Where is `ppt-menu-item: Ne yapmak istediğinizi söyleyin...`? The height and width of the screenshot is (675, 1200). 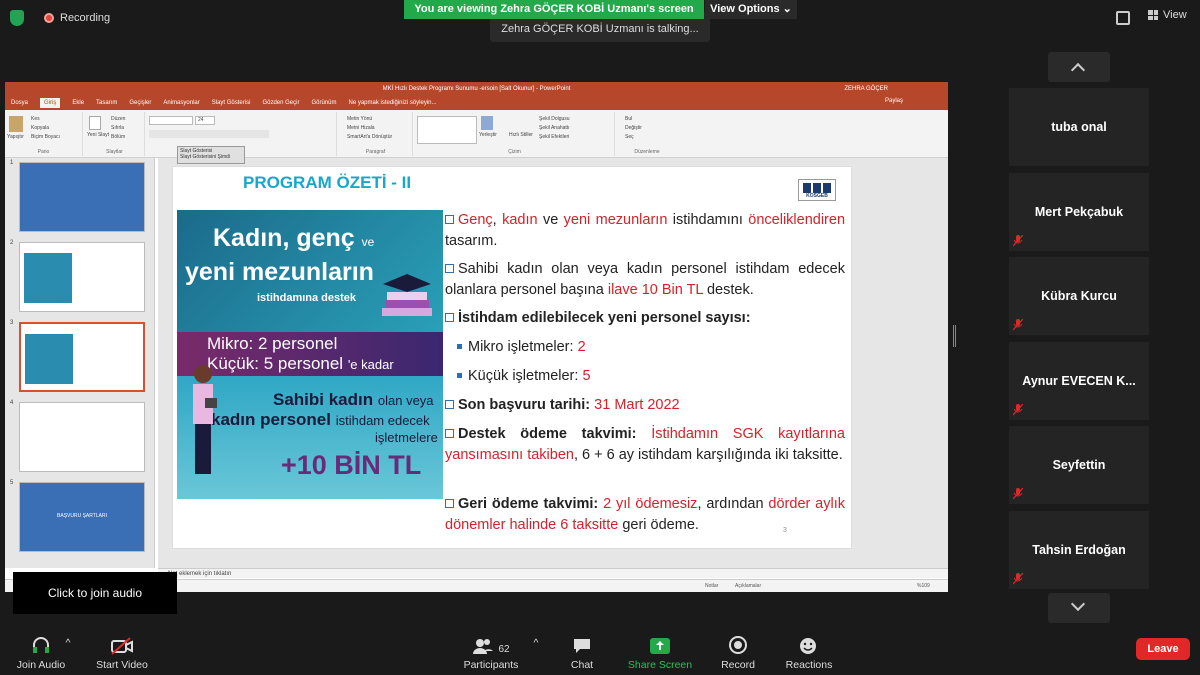 ppt-menu-item: Ne yapmak istediğinizi söyleyin... is located at coordinates (392, 103).